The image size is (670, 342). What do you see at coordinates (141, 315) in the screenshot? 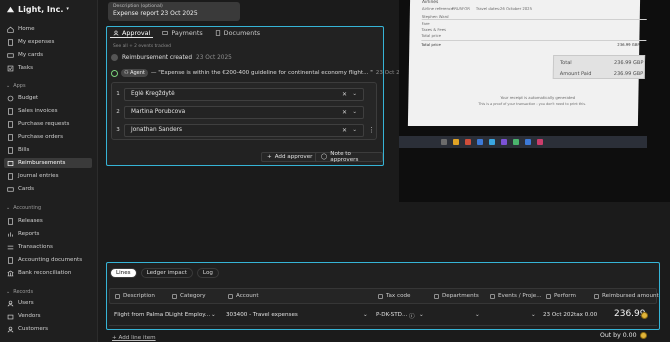
I see `cell-description: Flight from Palma D` at bounding box center [141, 315].